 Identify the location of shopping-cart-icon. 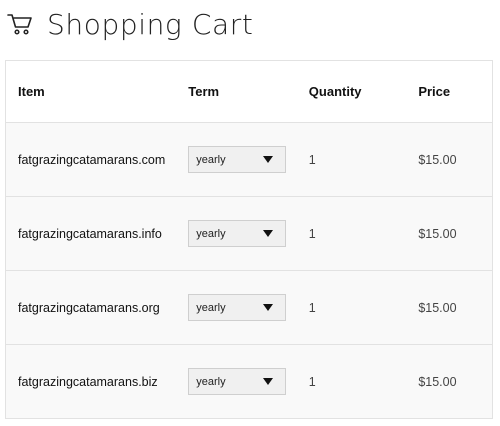
(20, 24).